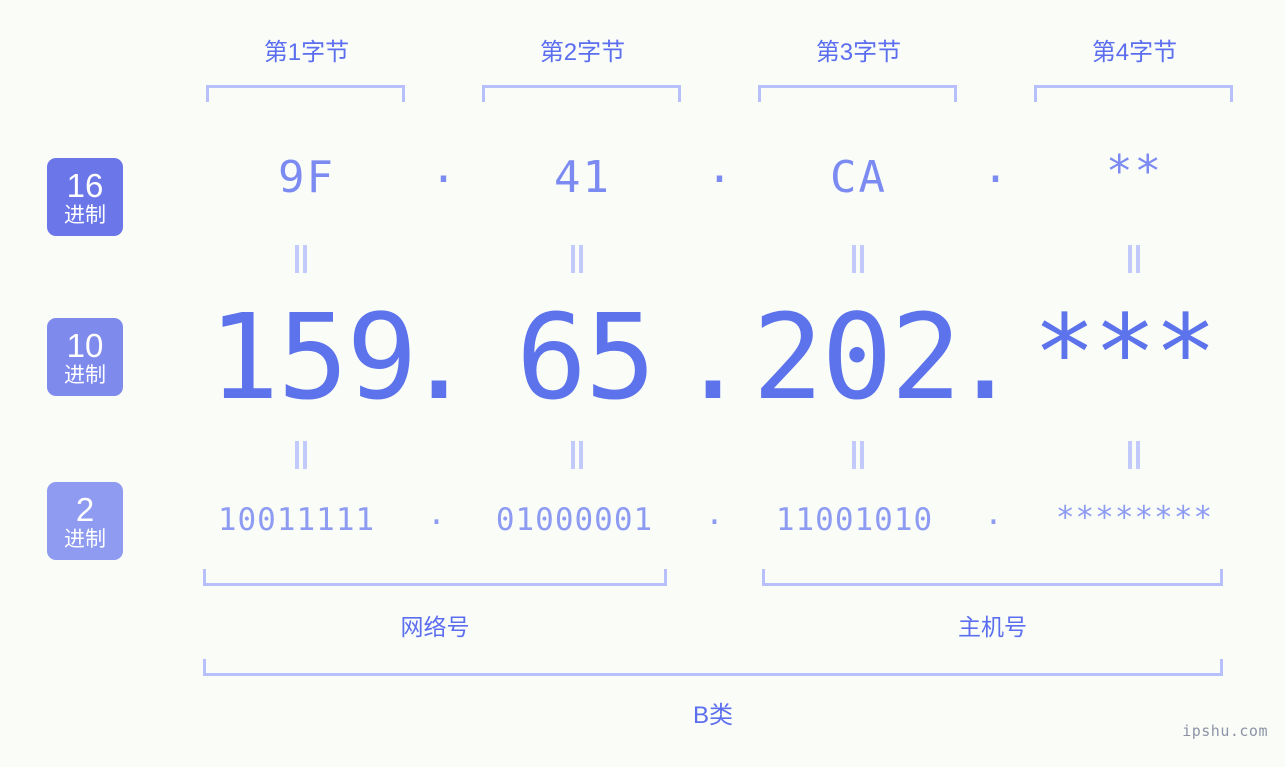 The width and height of the screenshot is (1285, 767). I want to click on binary-byte-3: 11001010, so click(854, 520).